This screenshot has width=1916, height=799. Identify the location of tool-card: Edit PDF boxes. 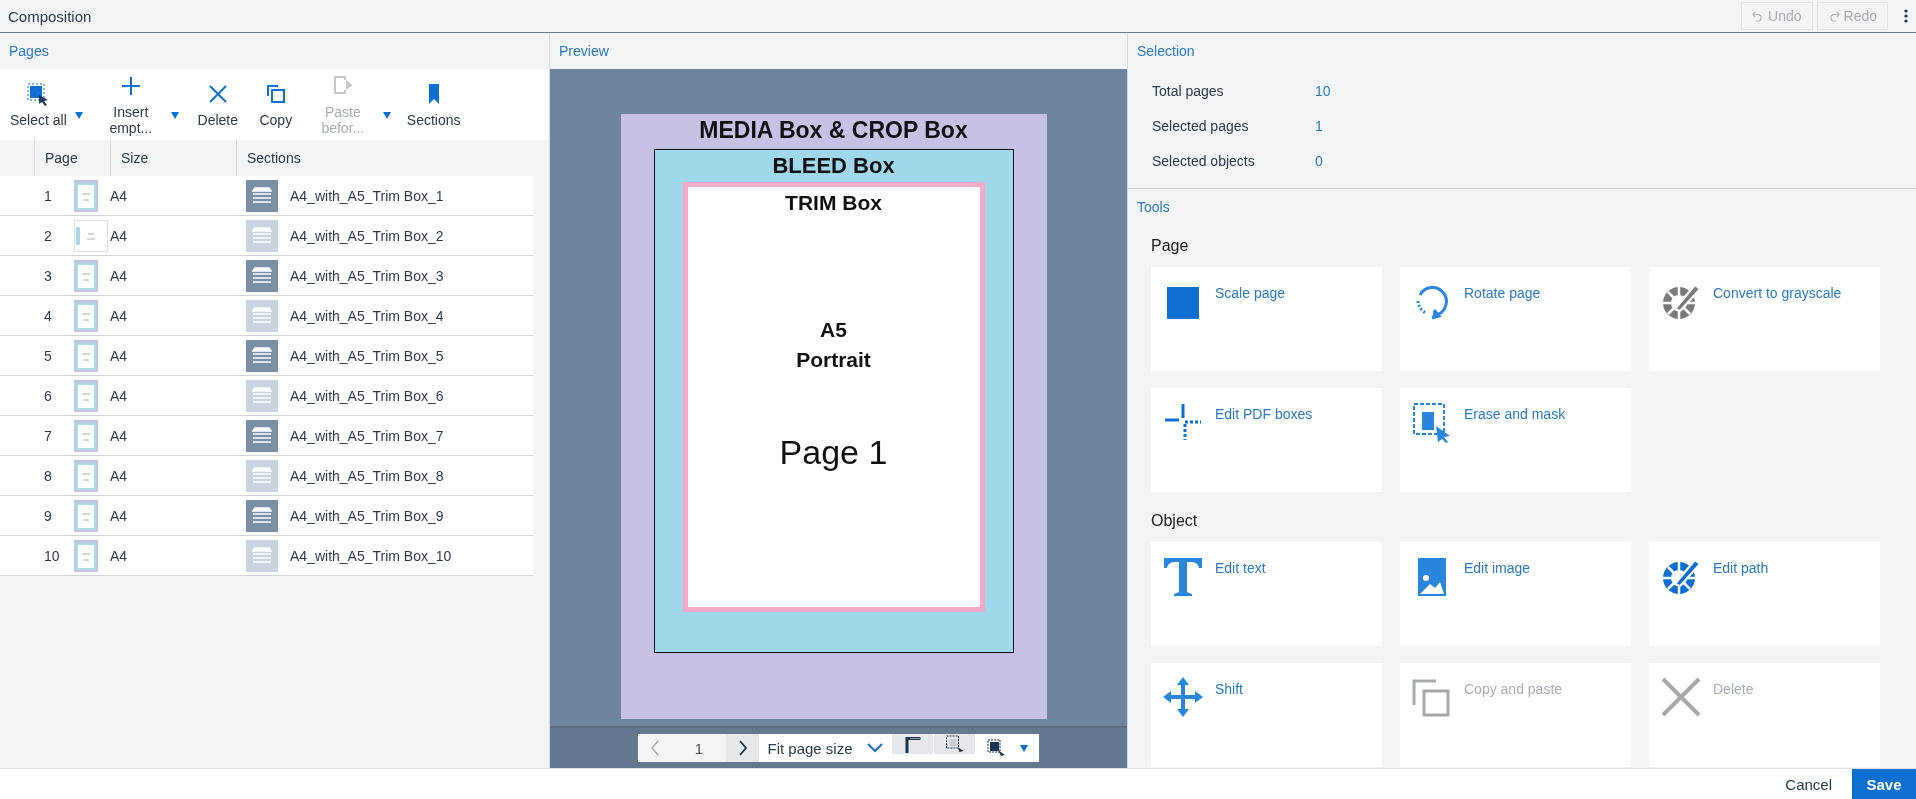
(1266, 440).